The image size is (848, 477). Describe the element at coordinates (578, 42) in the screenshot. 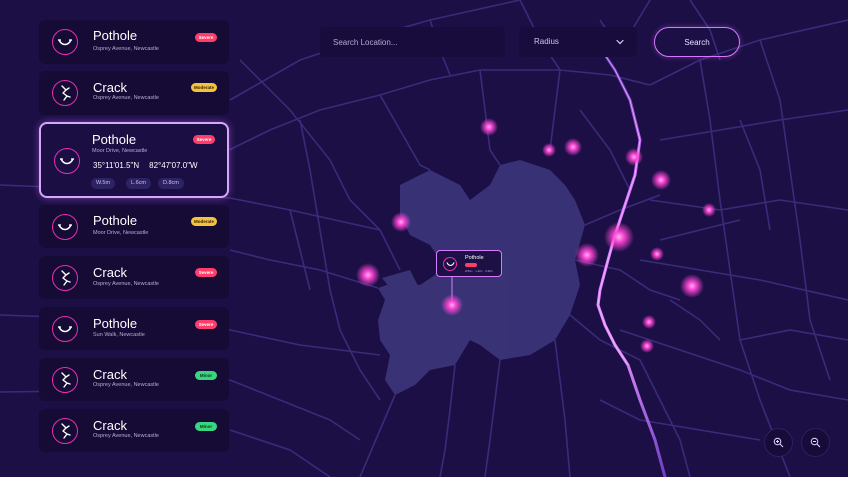

I see `radius-select: Radius` at that location.